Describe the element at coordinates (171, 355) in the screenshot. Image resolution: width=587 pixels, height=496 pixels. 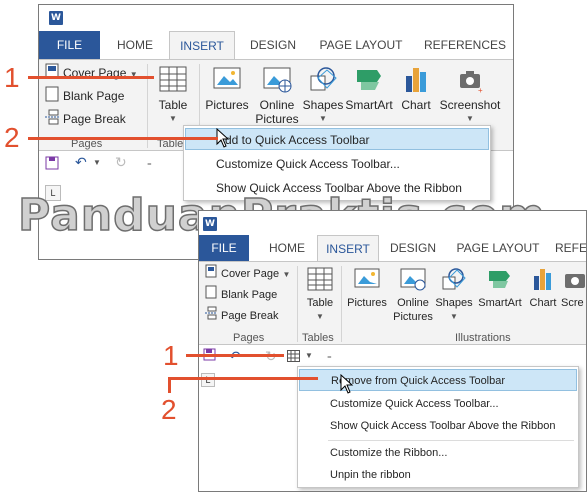
I see `callout-number-1-bottom: 1` at that location.